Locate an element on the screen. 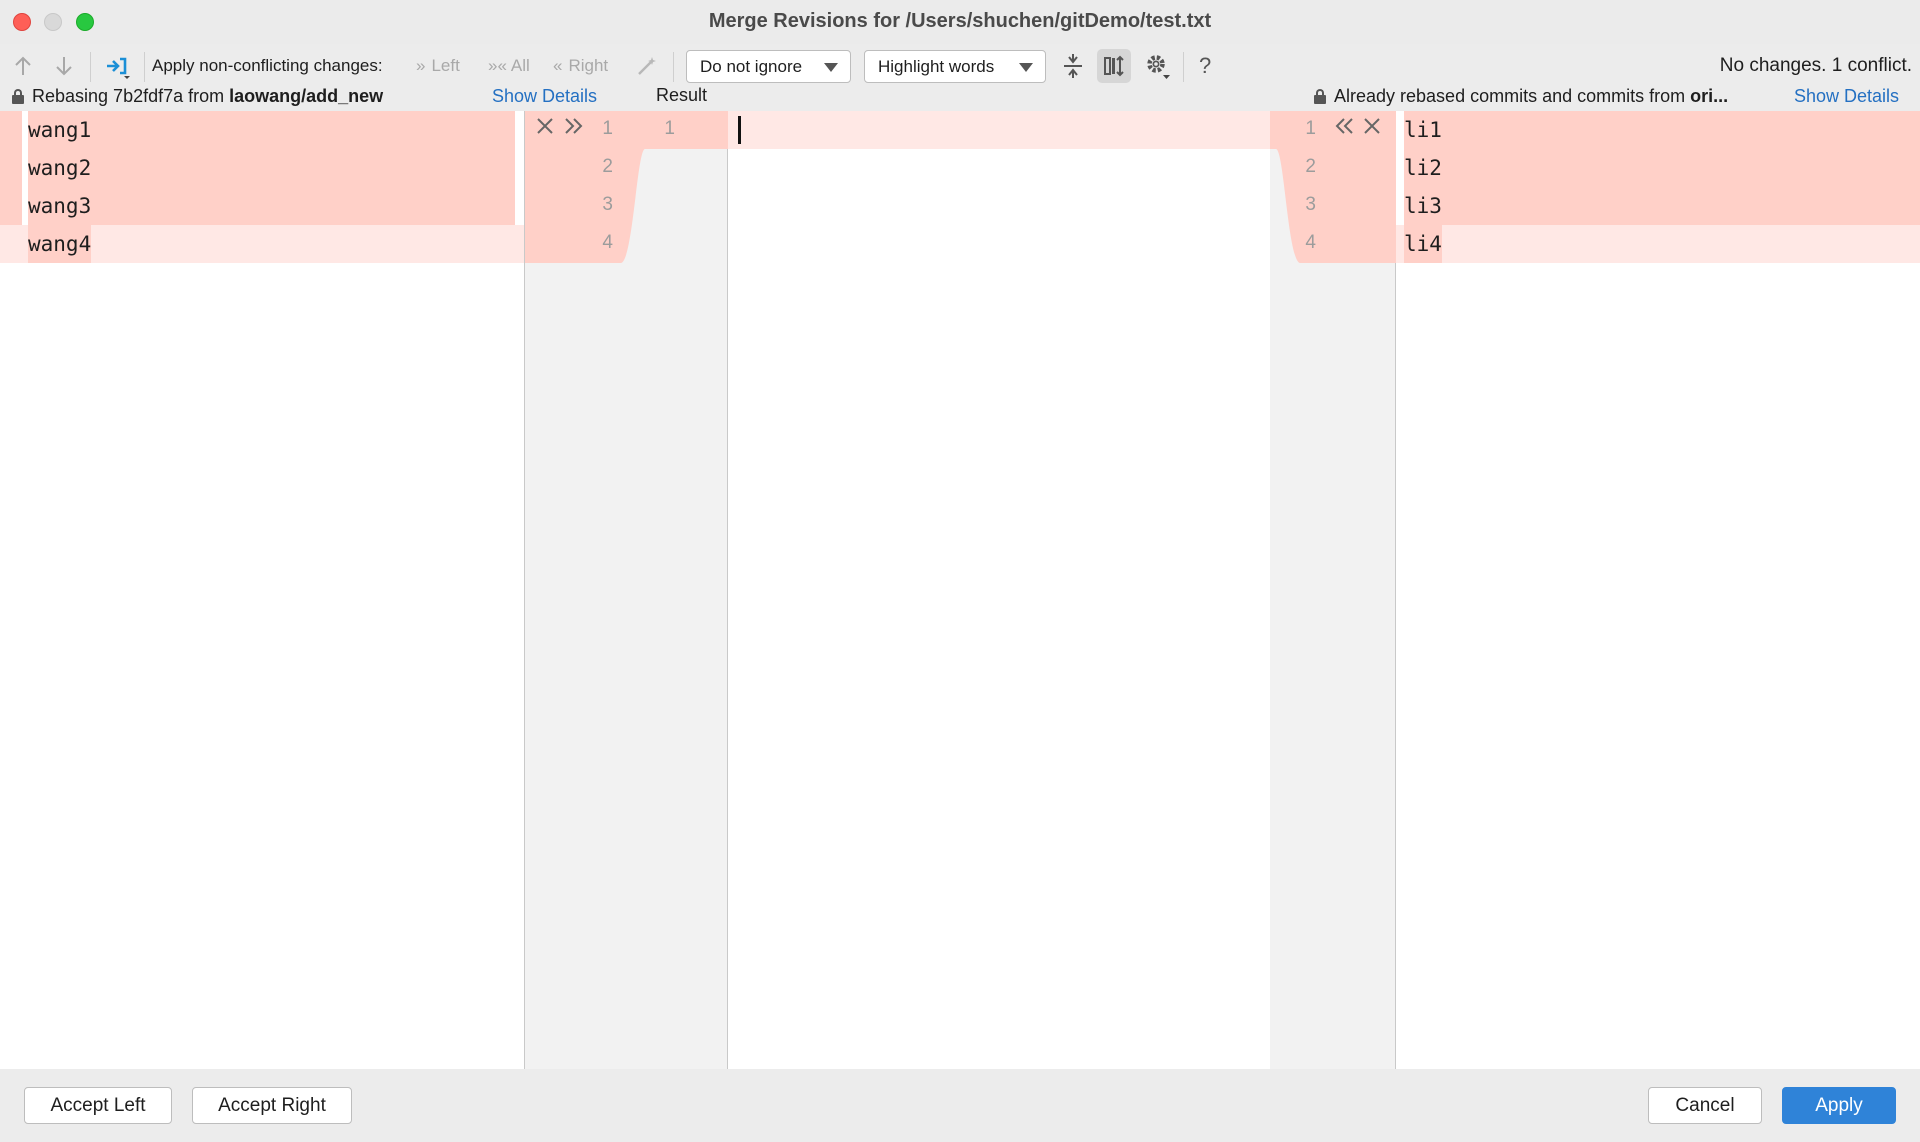  cancel-button: Cancel is located at coordinates (1705, 1105).